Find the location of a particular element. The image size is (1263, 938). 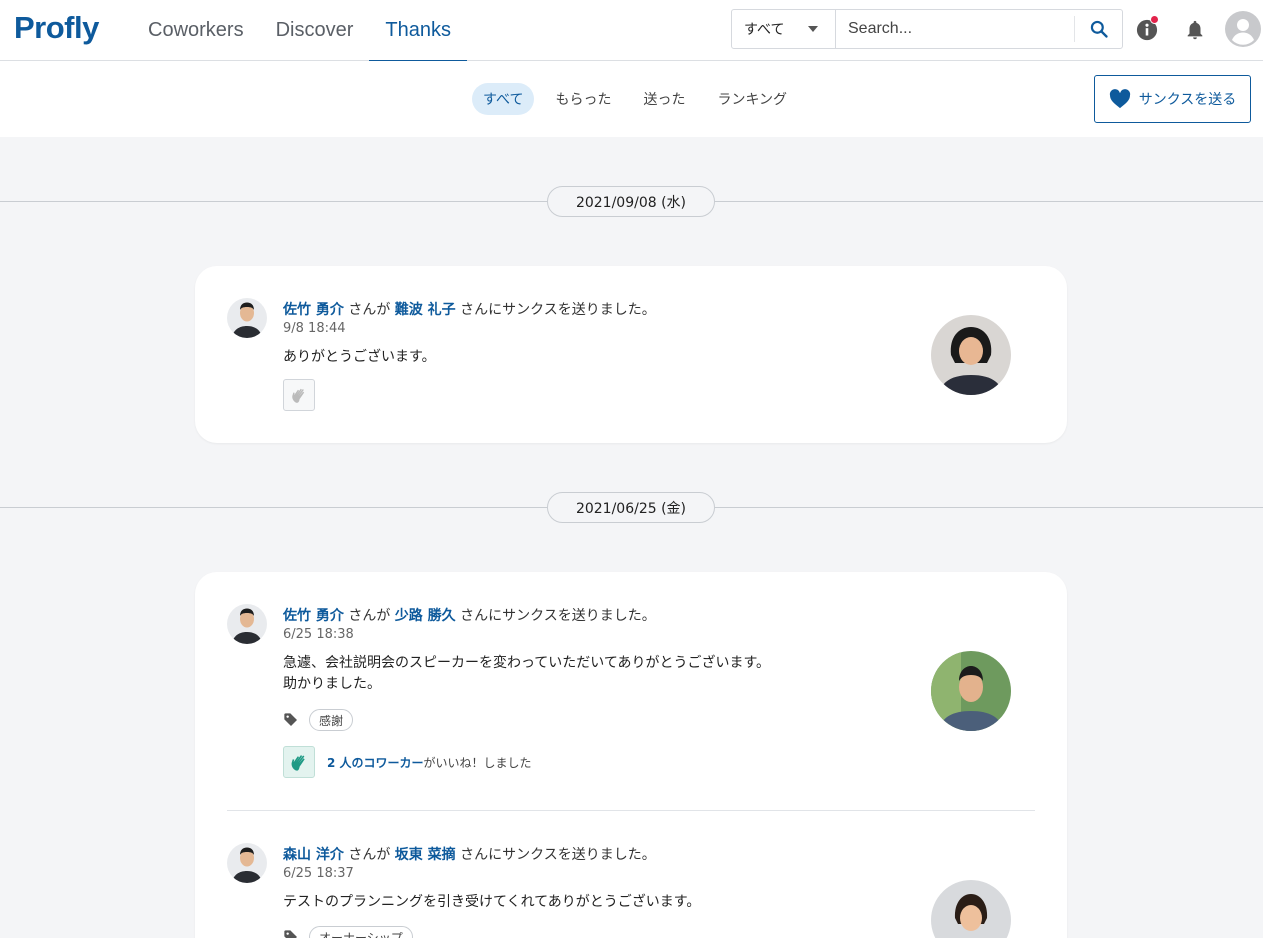

search-scope-select: すべて is located at coordinates (784, 29).